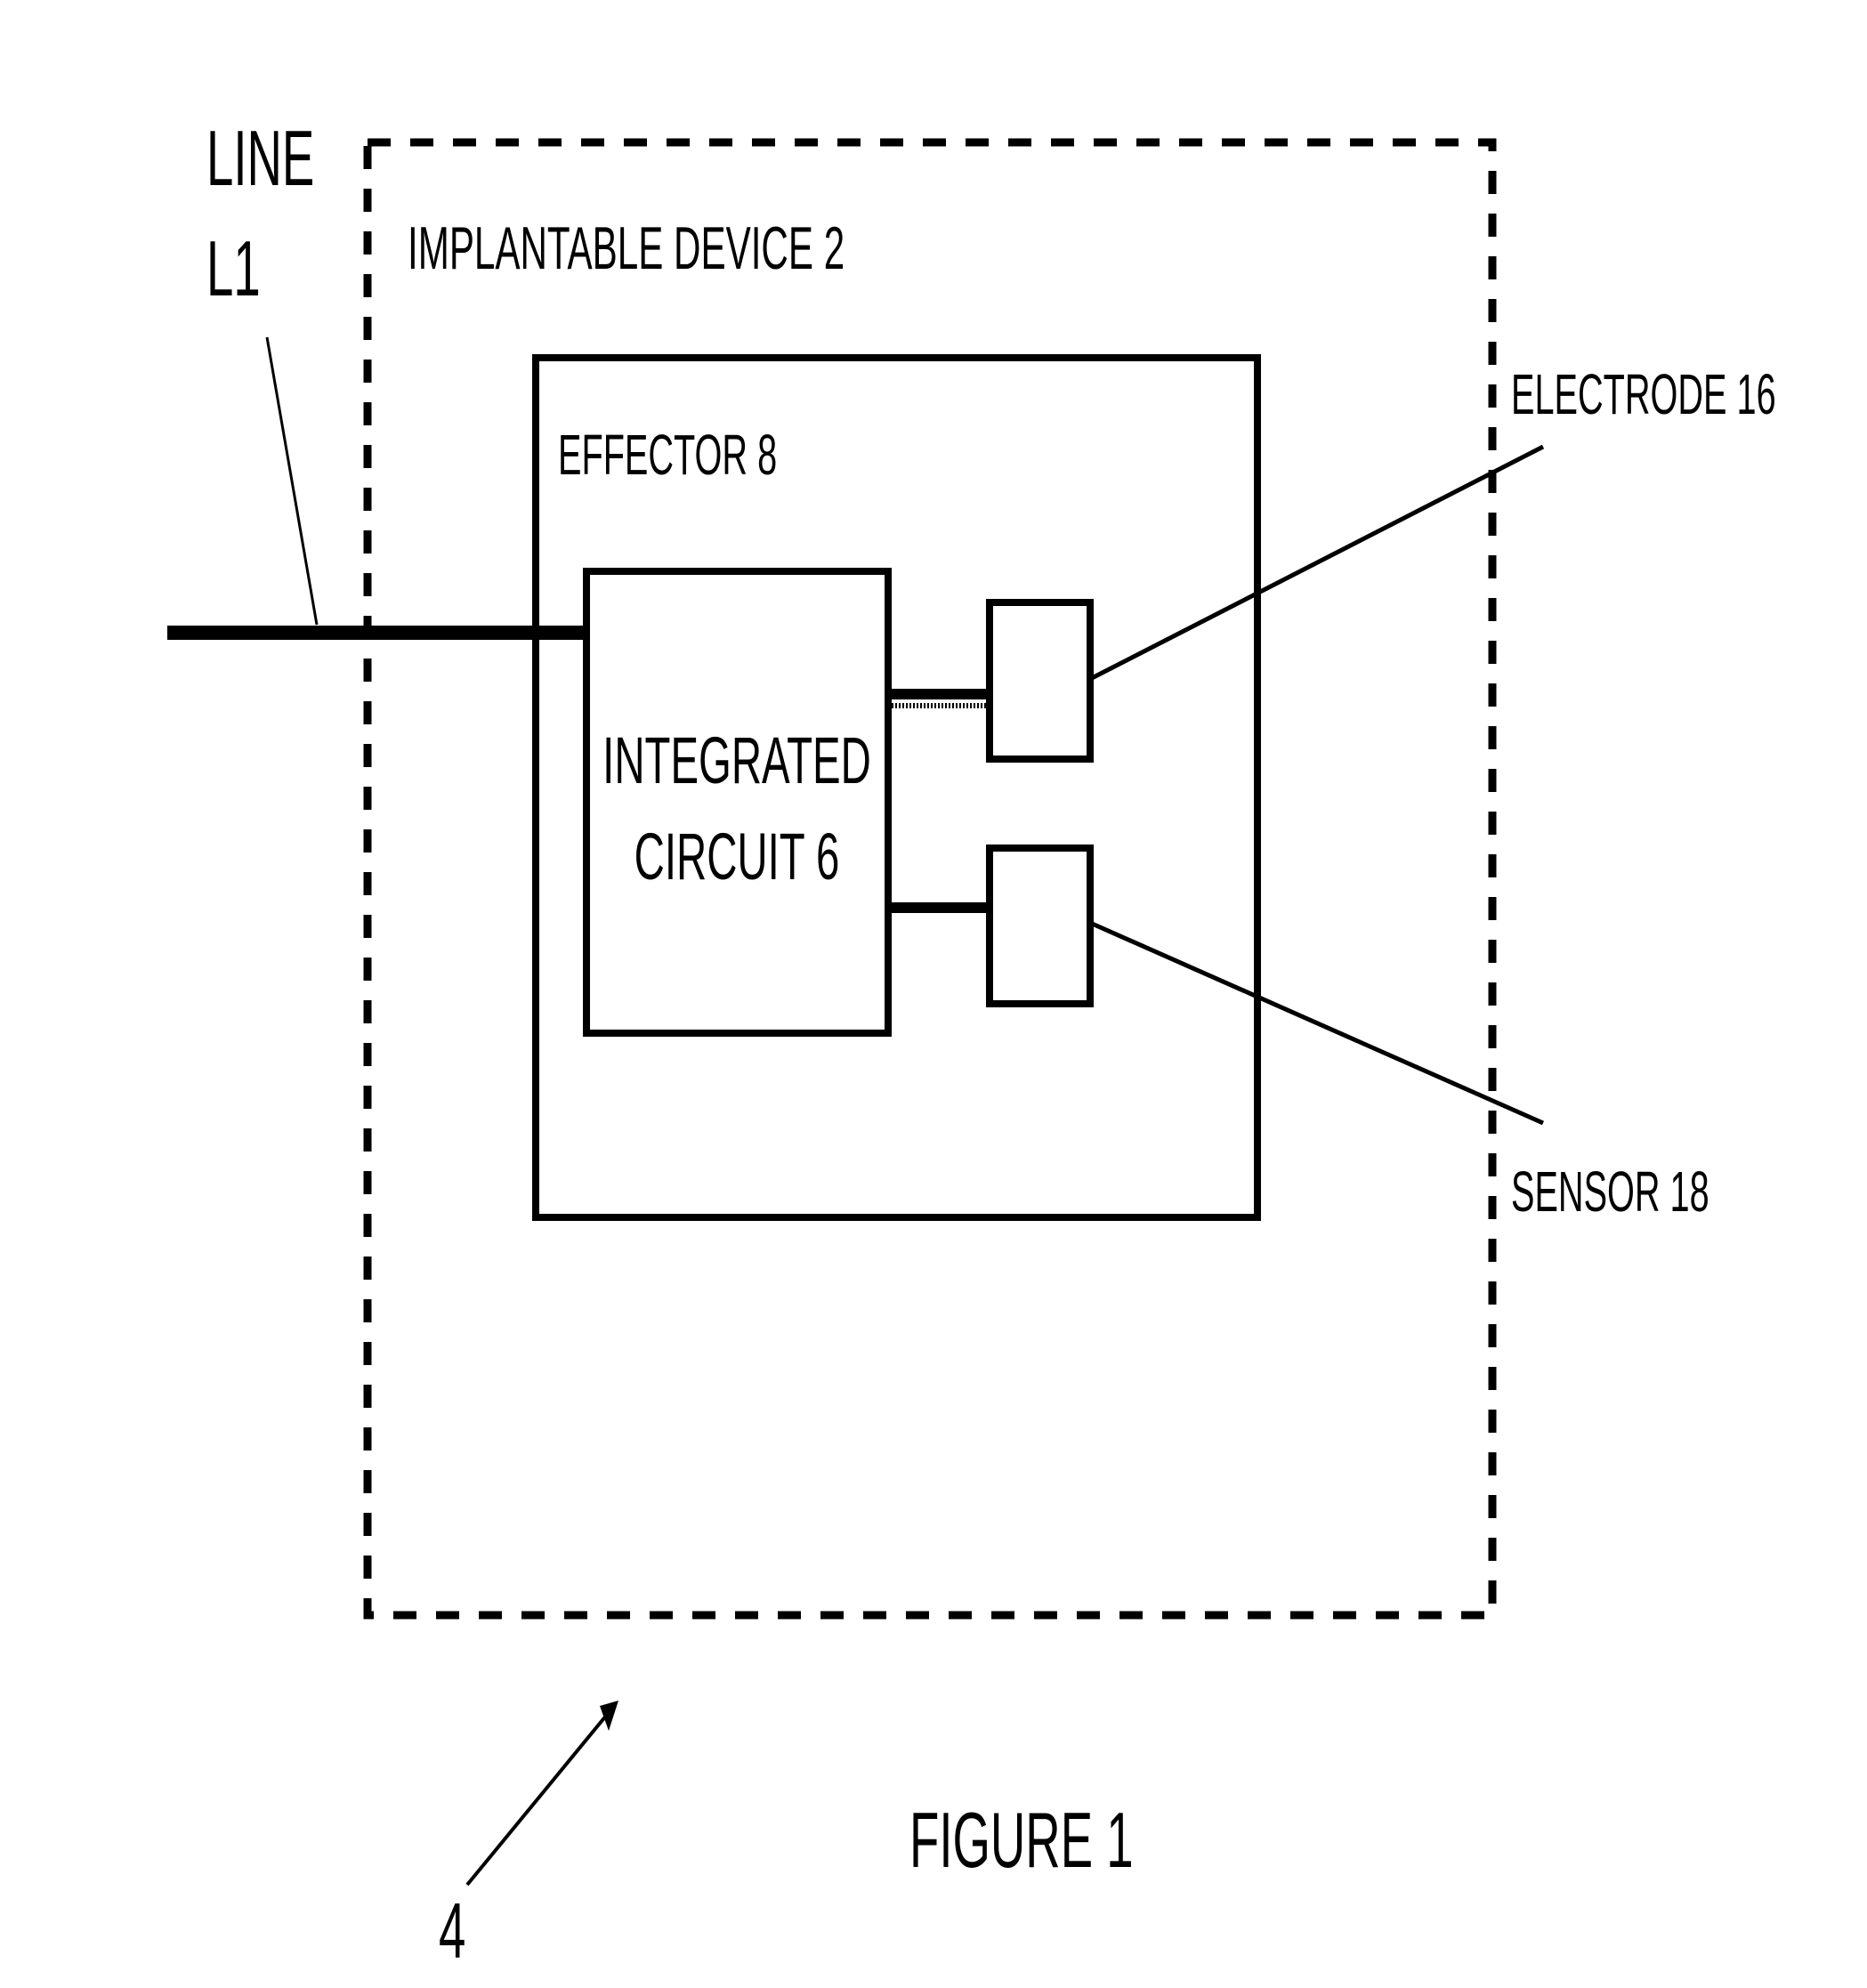 The width and height of the screenshot is (1867, 1988). Describe the element at coordinates (1643, 395) in the screenshot. I see `electrode-label: ELECTRODE 16` at that location.